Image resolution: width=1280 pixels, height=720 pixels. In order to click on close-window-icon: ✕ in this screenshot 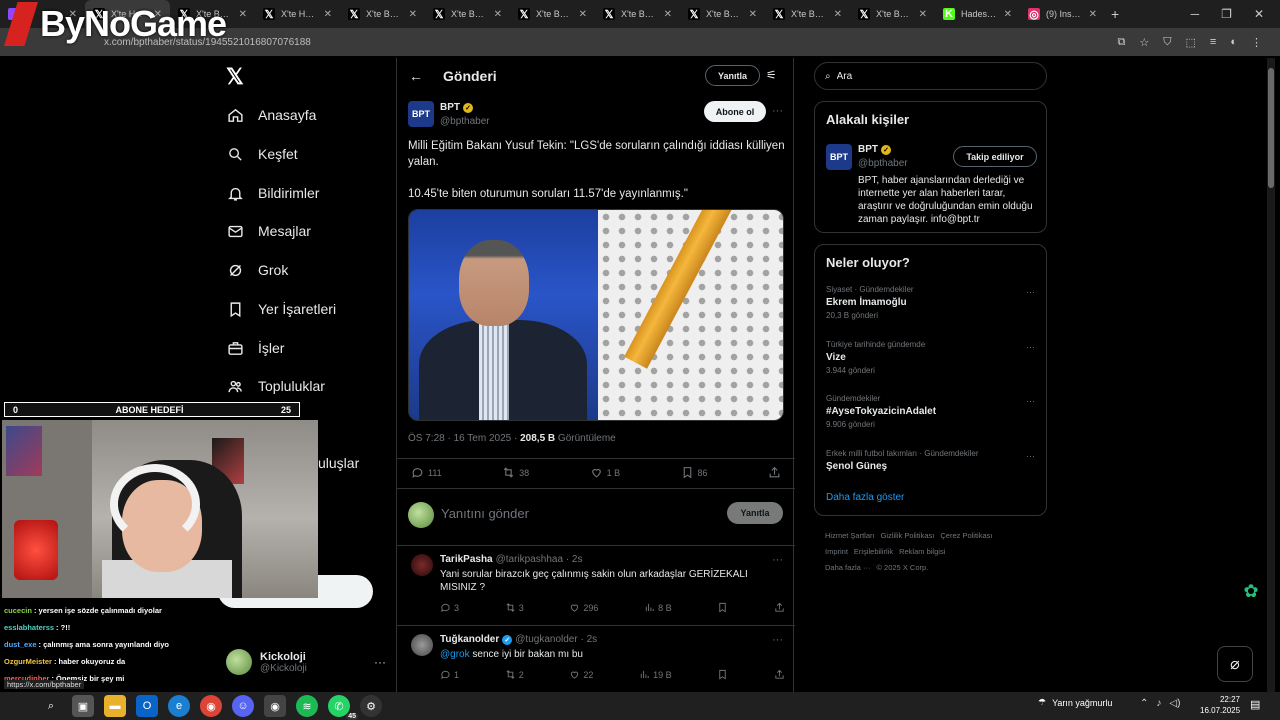, I will do `click(1259, 14)`.